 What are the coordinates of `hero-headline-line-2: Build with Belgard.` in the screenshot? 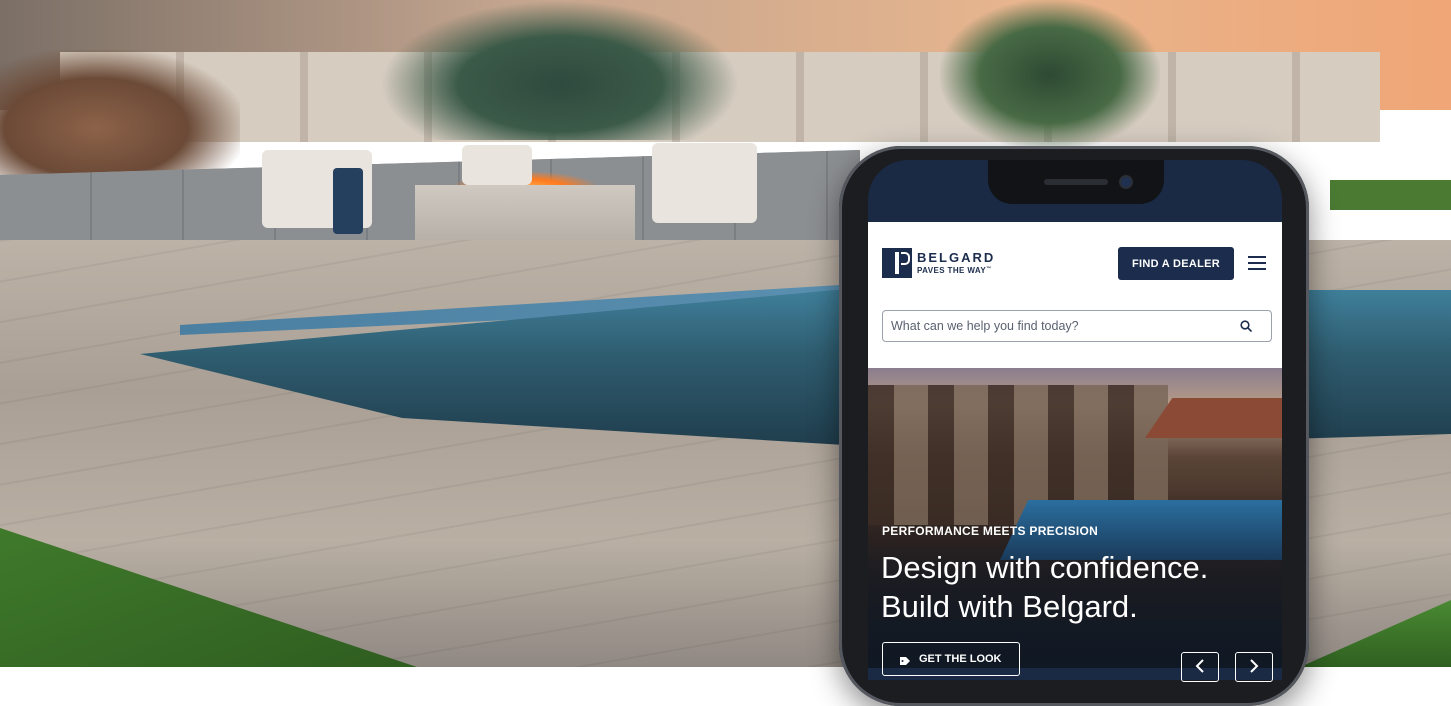 It's located at (1009, 606).